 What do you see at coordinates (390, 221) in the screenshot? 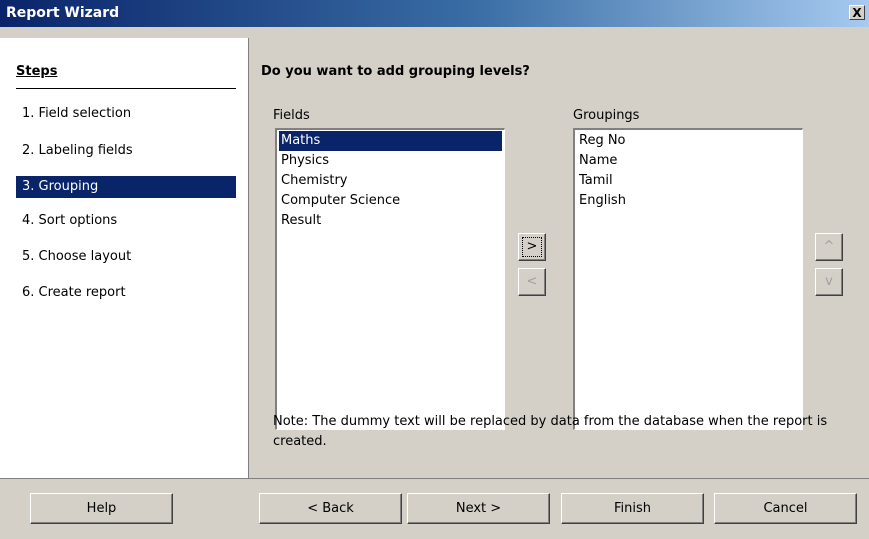
I see `list-item: Result` at bounding box center [390, 221].